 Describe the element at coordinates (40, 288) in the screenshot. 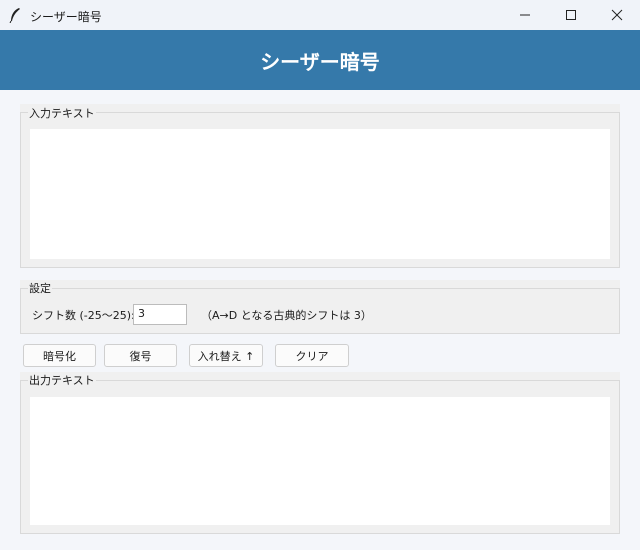

I see `settings-legend: 設定` at that location.